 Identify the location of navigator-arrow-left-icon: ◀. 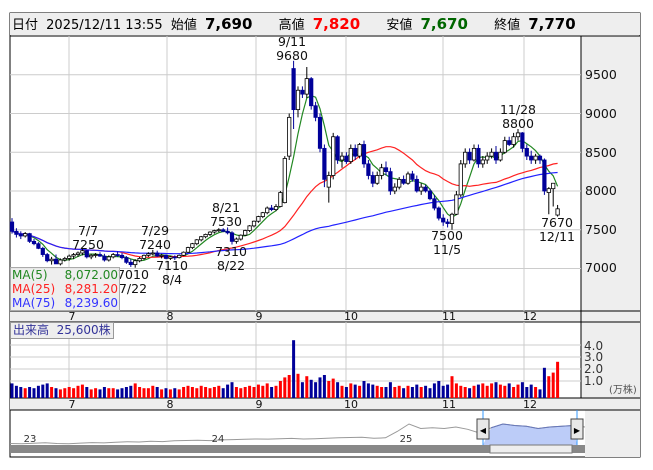
(483, 430).